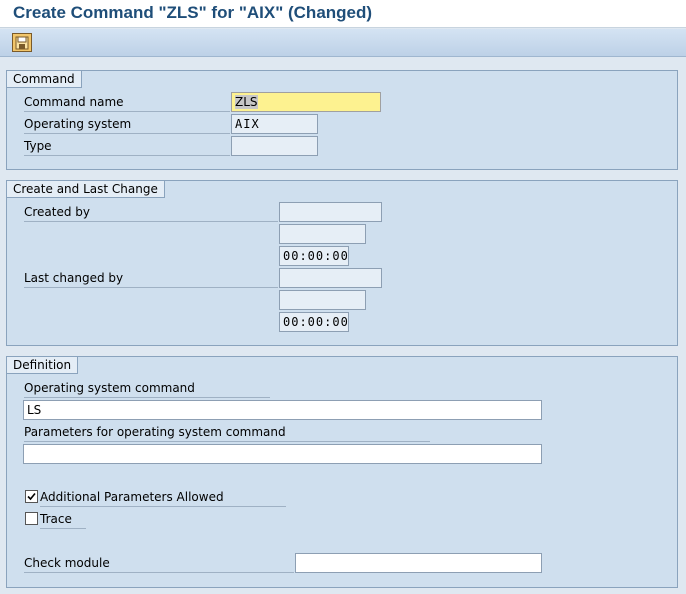 This screenshot has height=594, width=686. I want to click on command-name-value: ZLS, so click(246, 102).